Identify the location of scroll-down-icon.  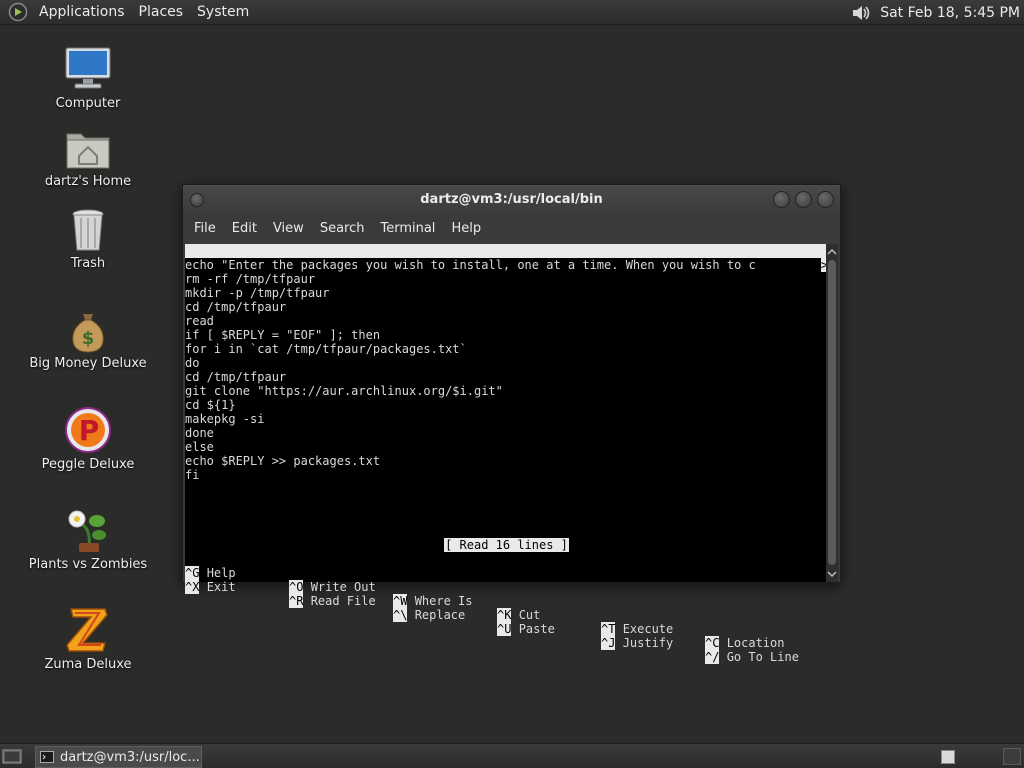
(832, 574).